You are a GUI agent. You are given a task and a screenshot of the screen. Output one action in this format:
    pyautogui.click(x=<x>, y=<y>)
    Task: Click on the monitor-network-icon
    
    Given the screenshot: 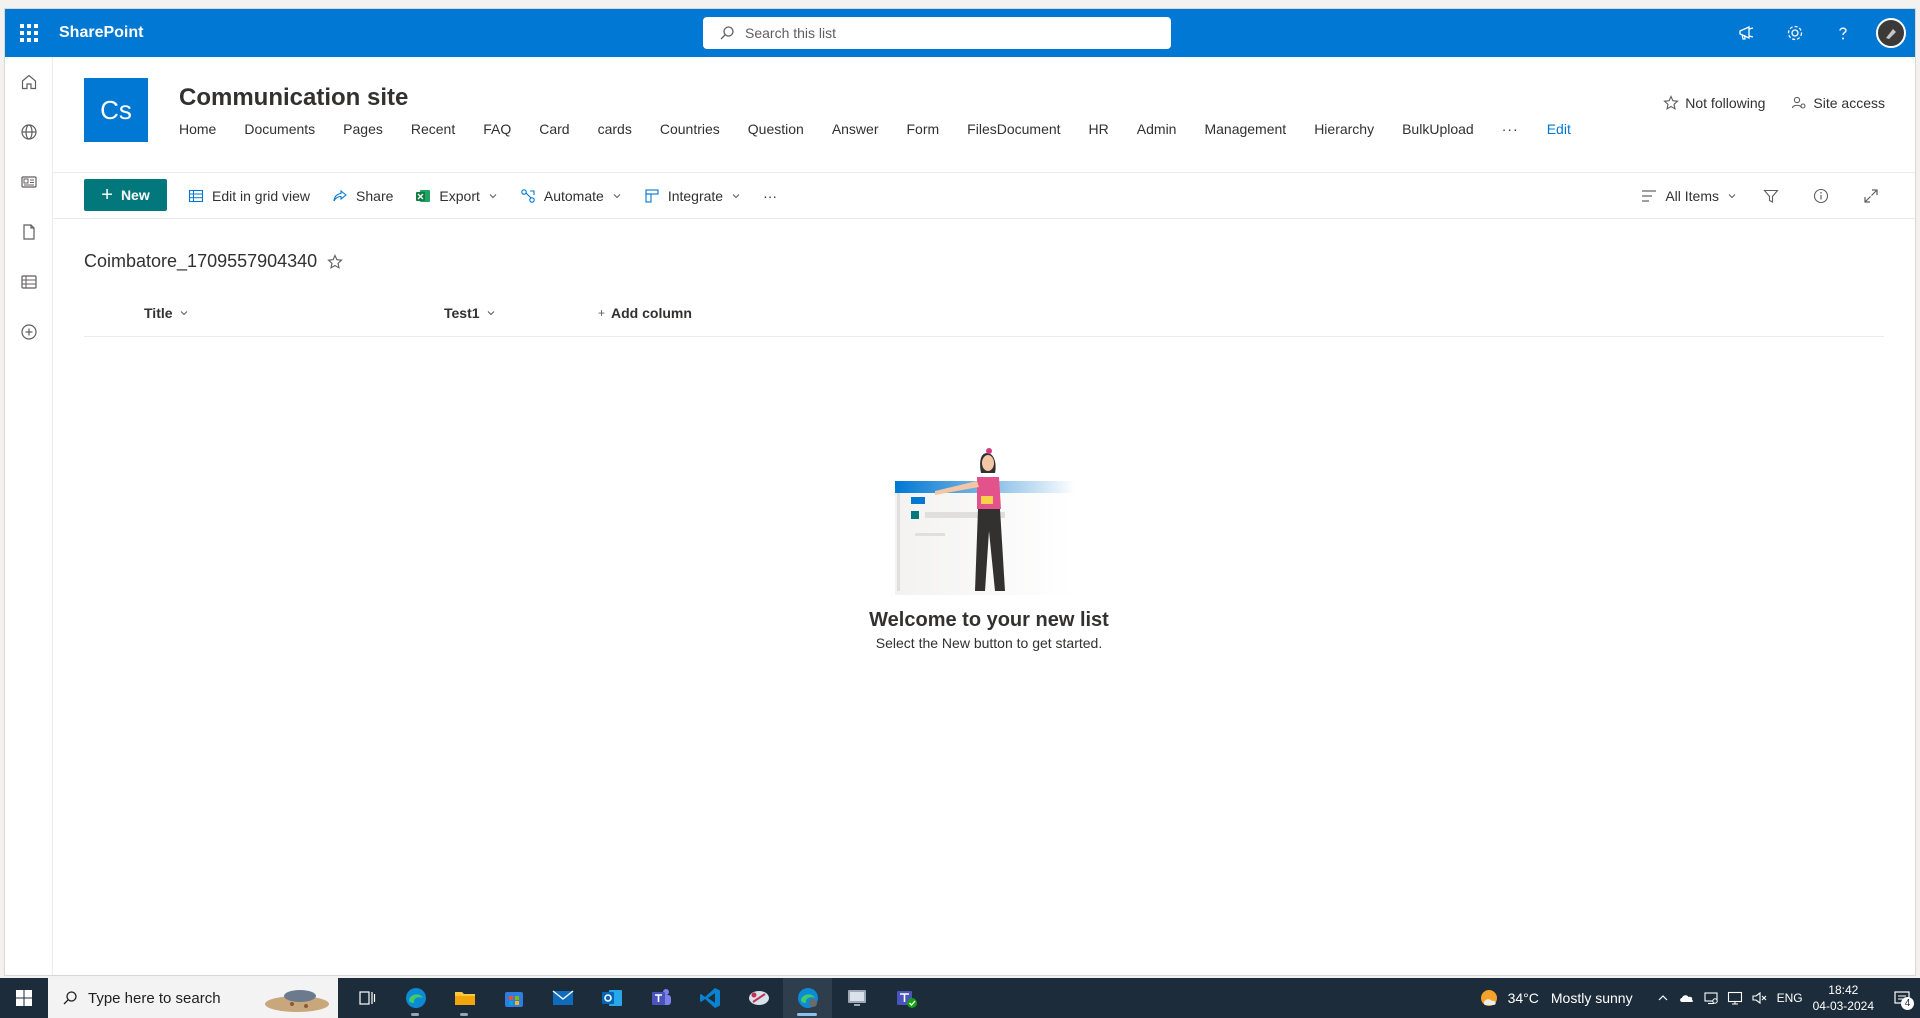 What is the action you would take?
    pyautogui.click(x=1734, y=998)
    